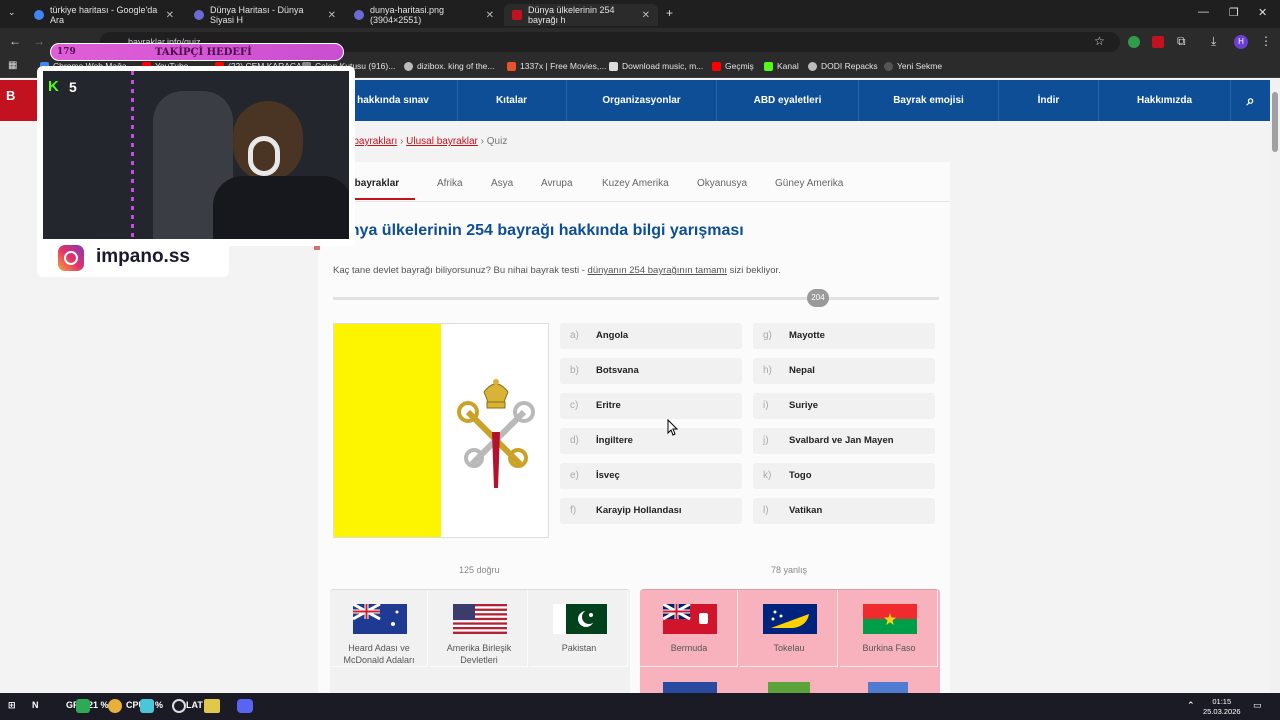 This screenshot has width=1280, height=720. I want to click on desc-link: dünyanın 254 bayrağının tamamı, so click(657, 270).